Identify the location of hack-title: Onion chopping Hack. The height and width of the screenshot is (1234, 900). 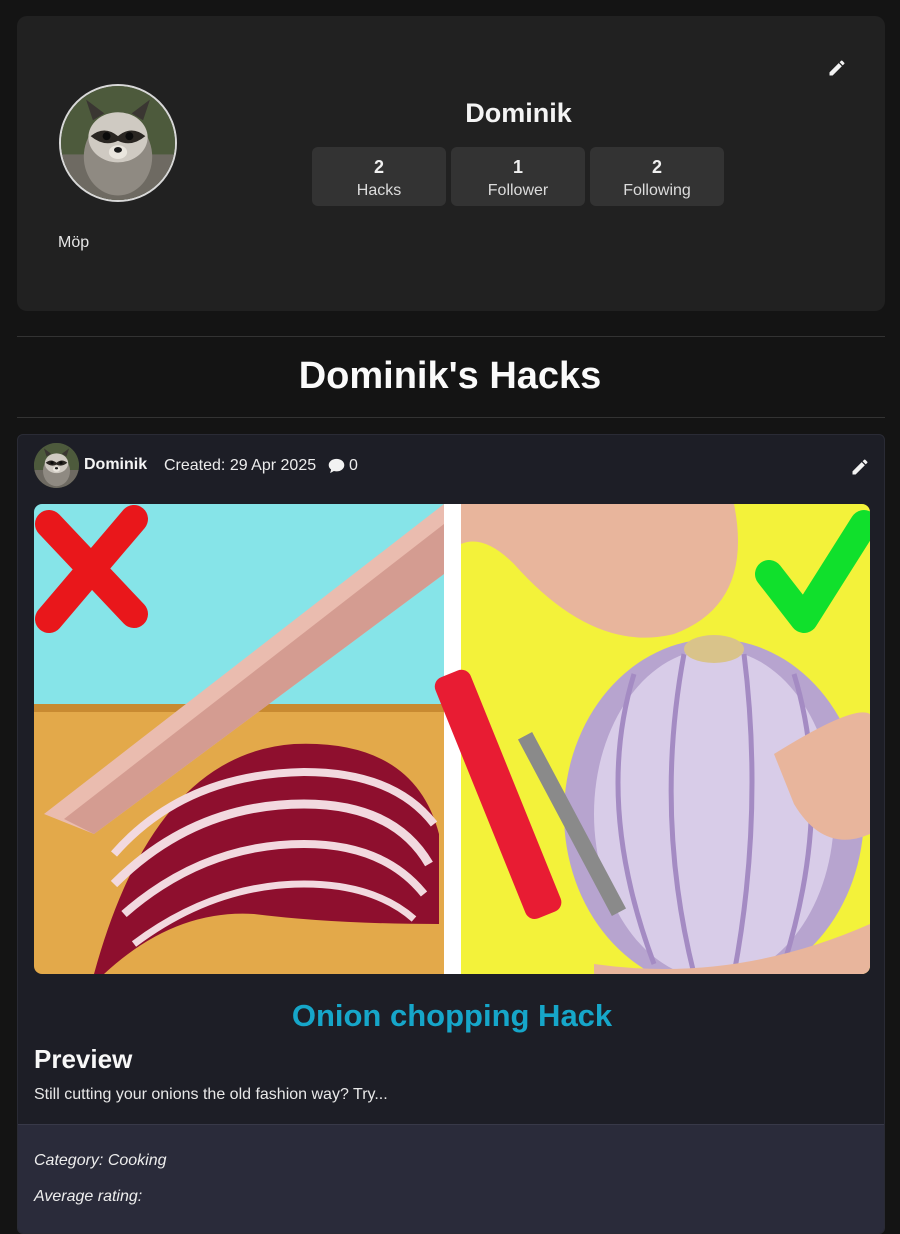
(451, 1016).